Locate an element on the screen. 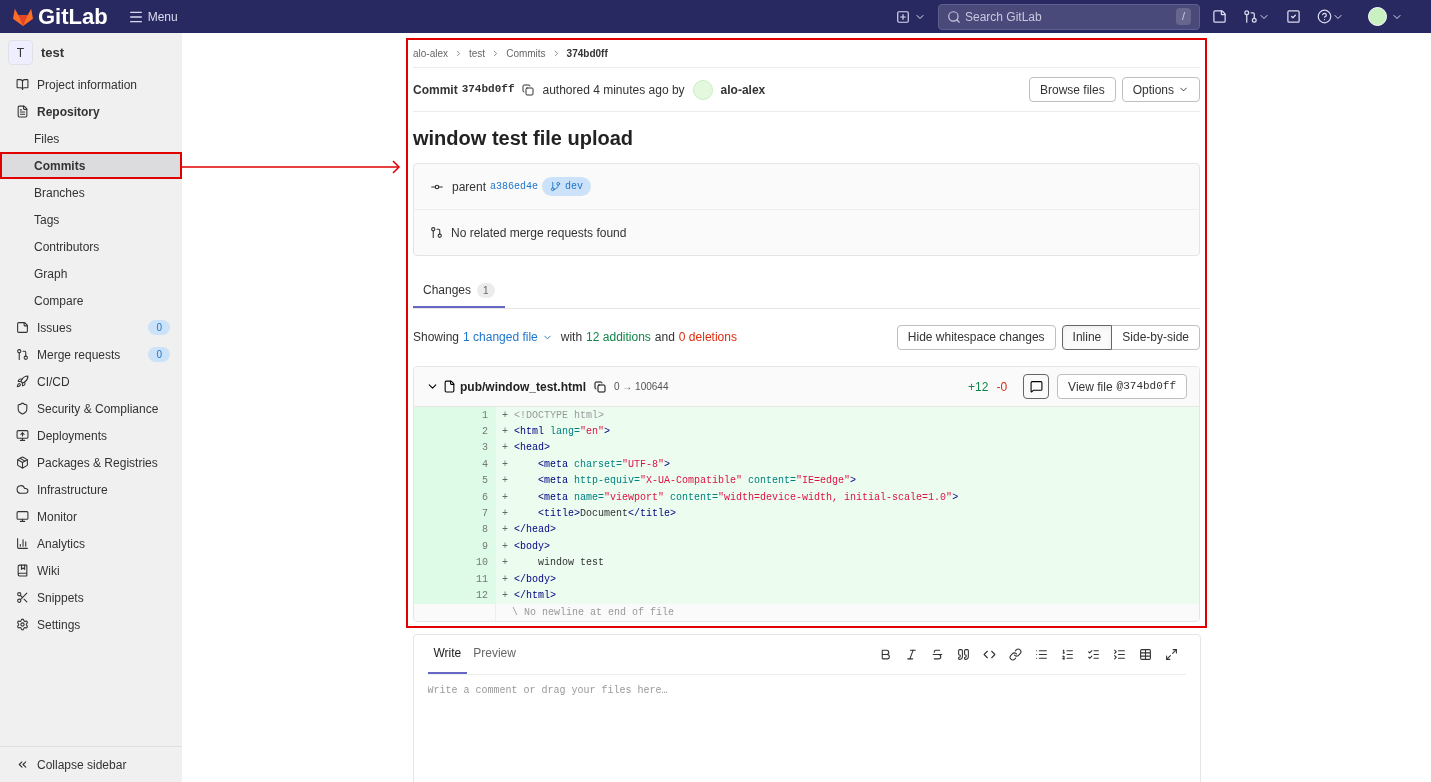 This screenshot has width=1431, height=782. hide-whitespace-button: Hide whitespace changes is located at coordinates (976, 337).